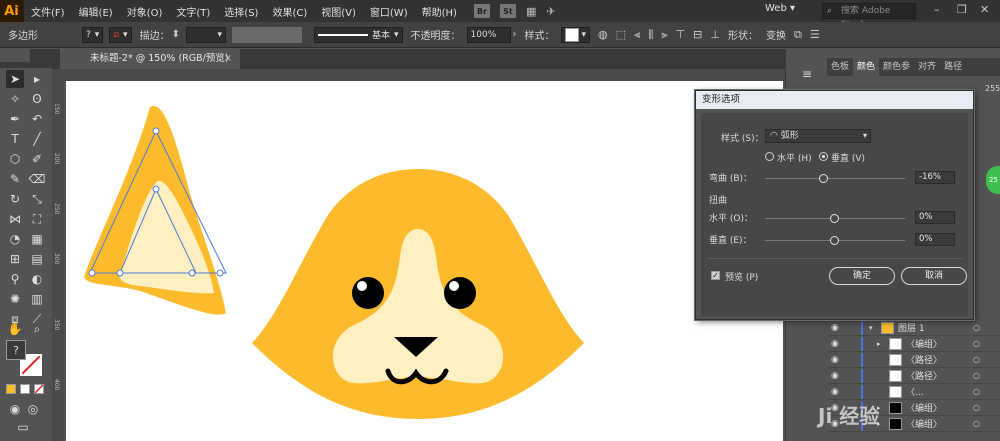 This screenshot has width=1000, height=441. I want to click on tab-swatches: 色板, so click(840, 67).